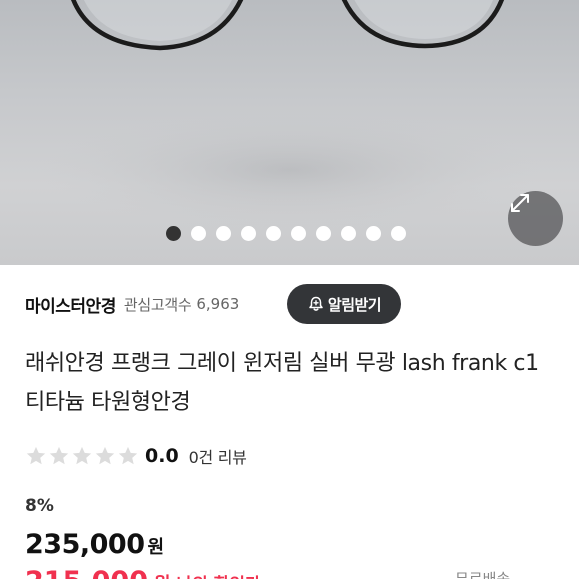 The height and width of the screenshot is (579, 579). Describe the element at coordinates (354, 304) in the screenshot. I see `subscribe-alarm-label: 알림받기` at that location.